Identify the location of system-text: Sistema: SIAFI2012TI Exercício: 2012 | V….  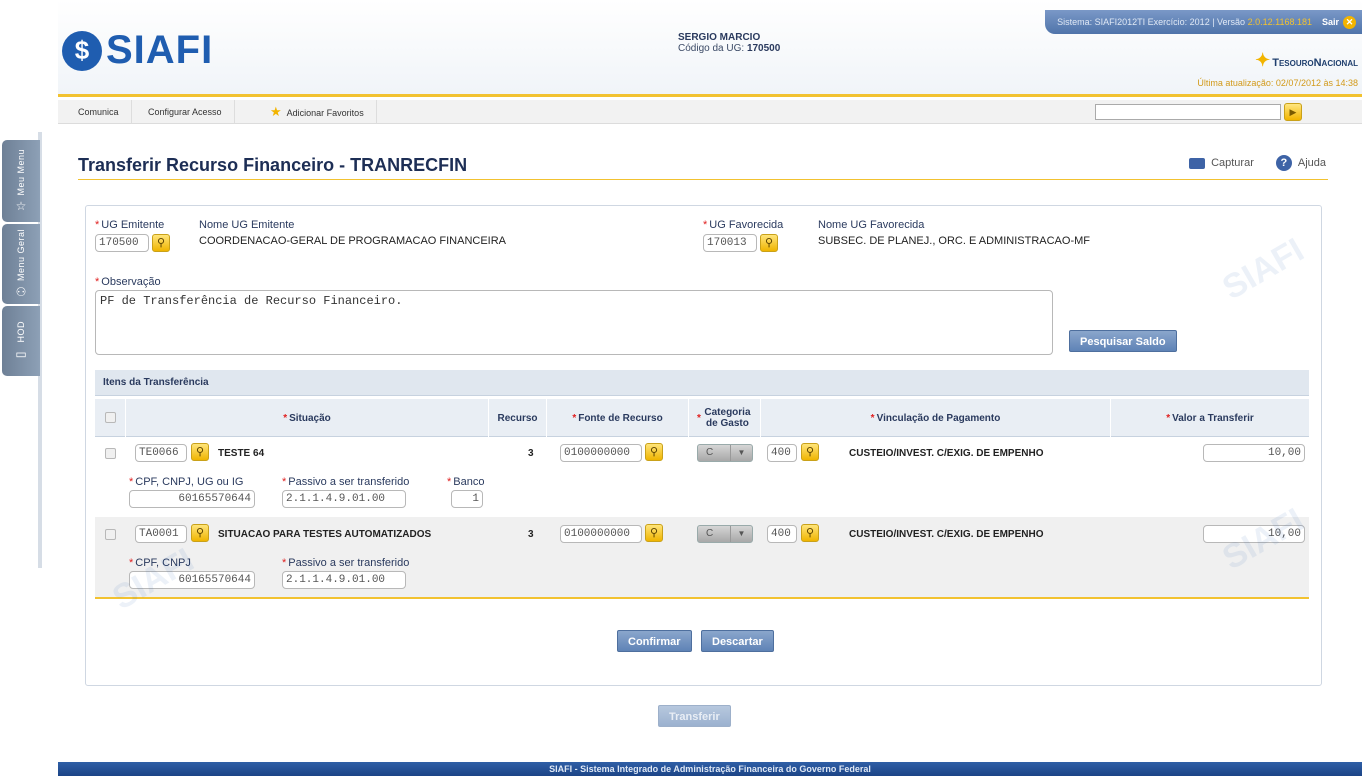
(1151, 22).